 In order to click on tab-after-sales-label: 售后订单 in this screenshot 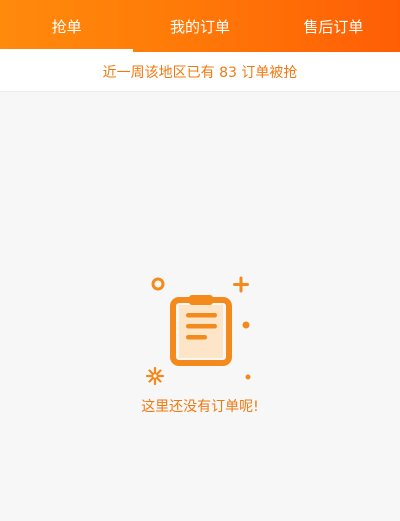, I will do `click(333, 26)`.